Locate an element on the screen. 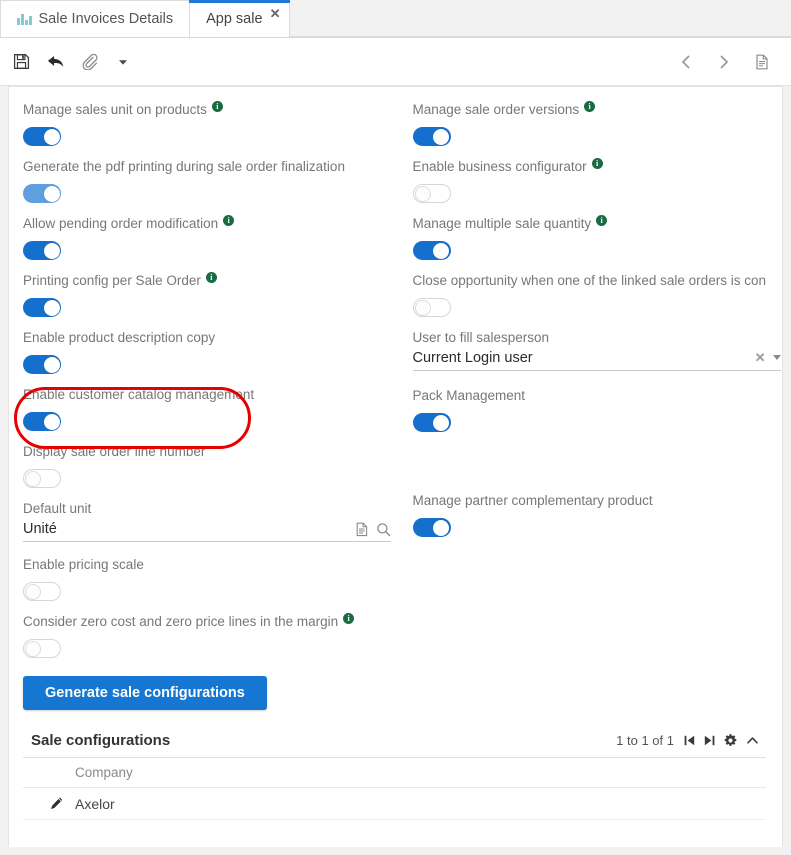  select-icons: ✕ is located at coordinates (768, 359).